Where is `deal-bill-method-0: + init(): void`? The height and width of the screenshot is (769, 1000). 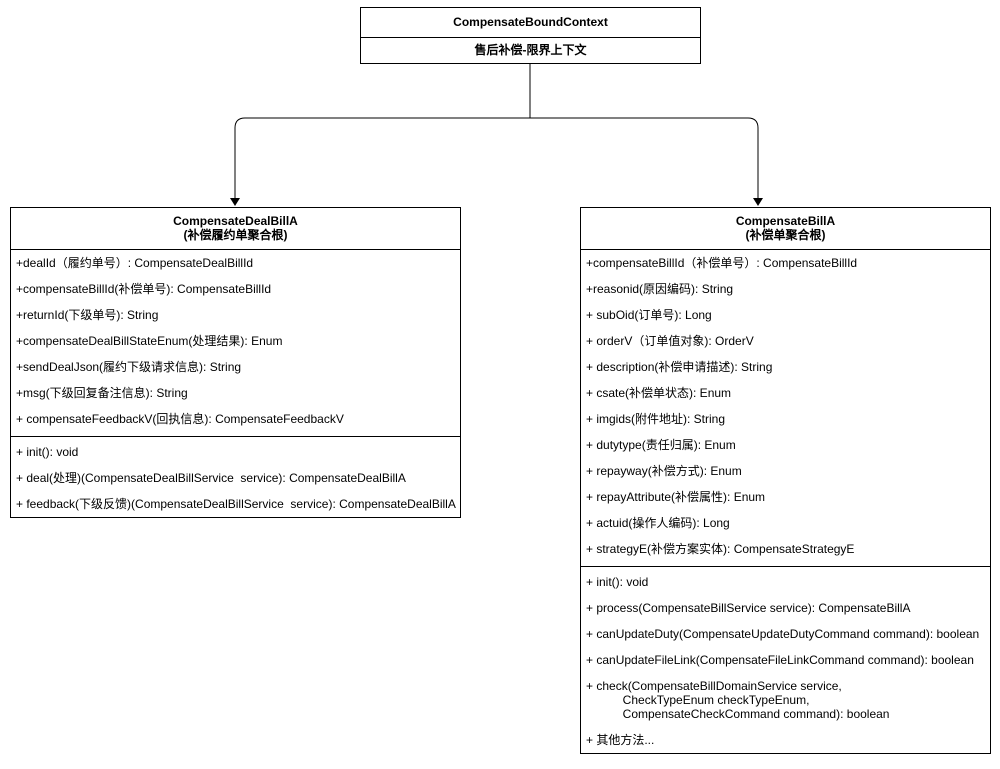 deal-bill-method-0: + init(): void is located at coordinates (47, 452).